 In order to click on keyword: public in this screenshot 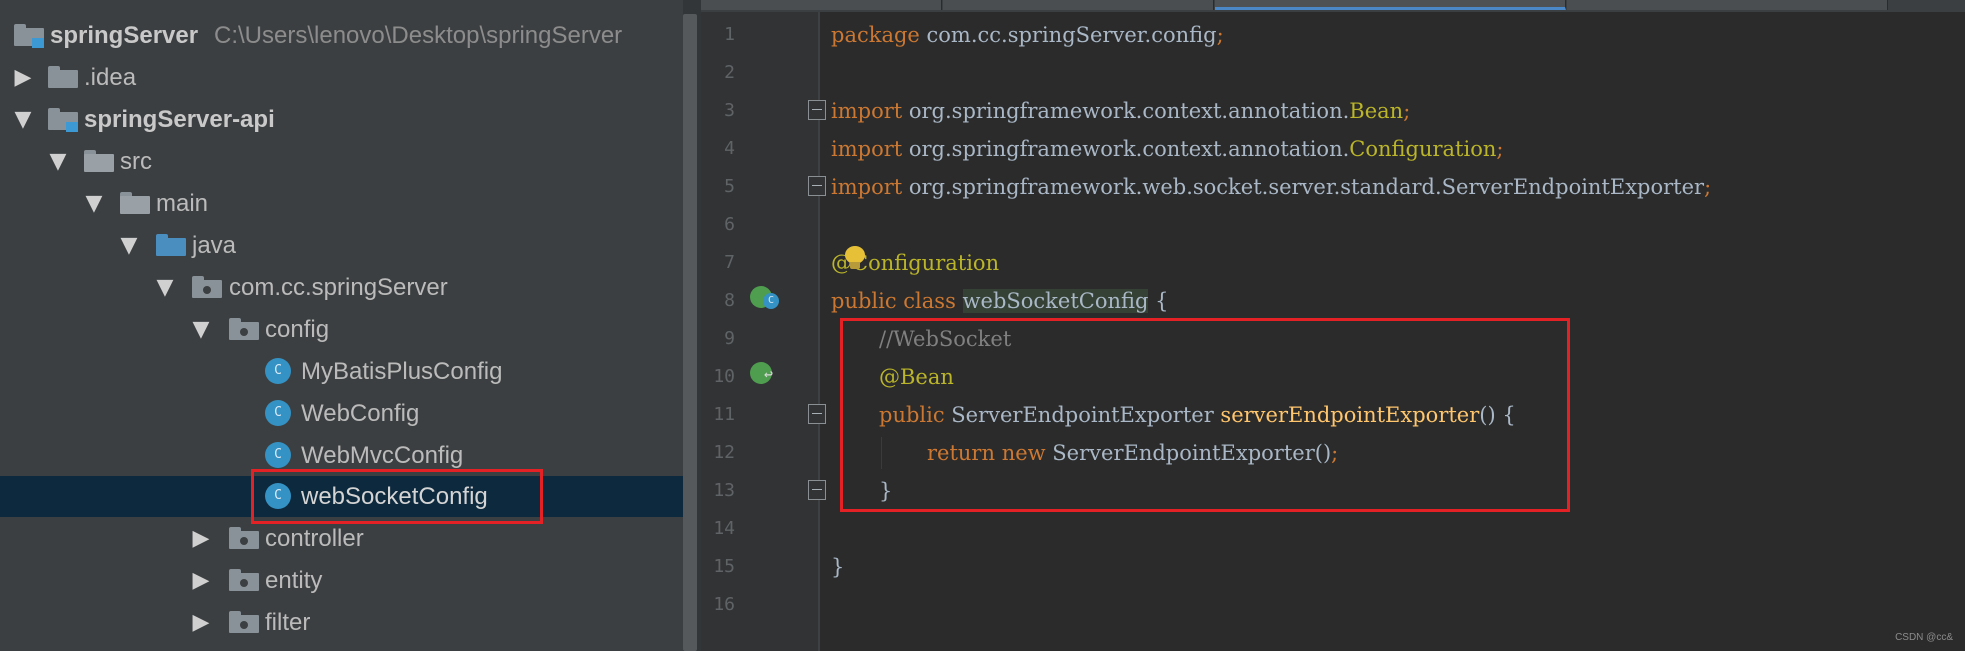, I will do `click(864, 301)`.